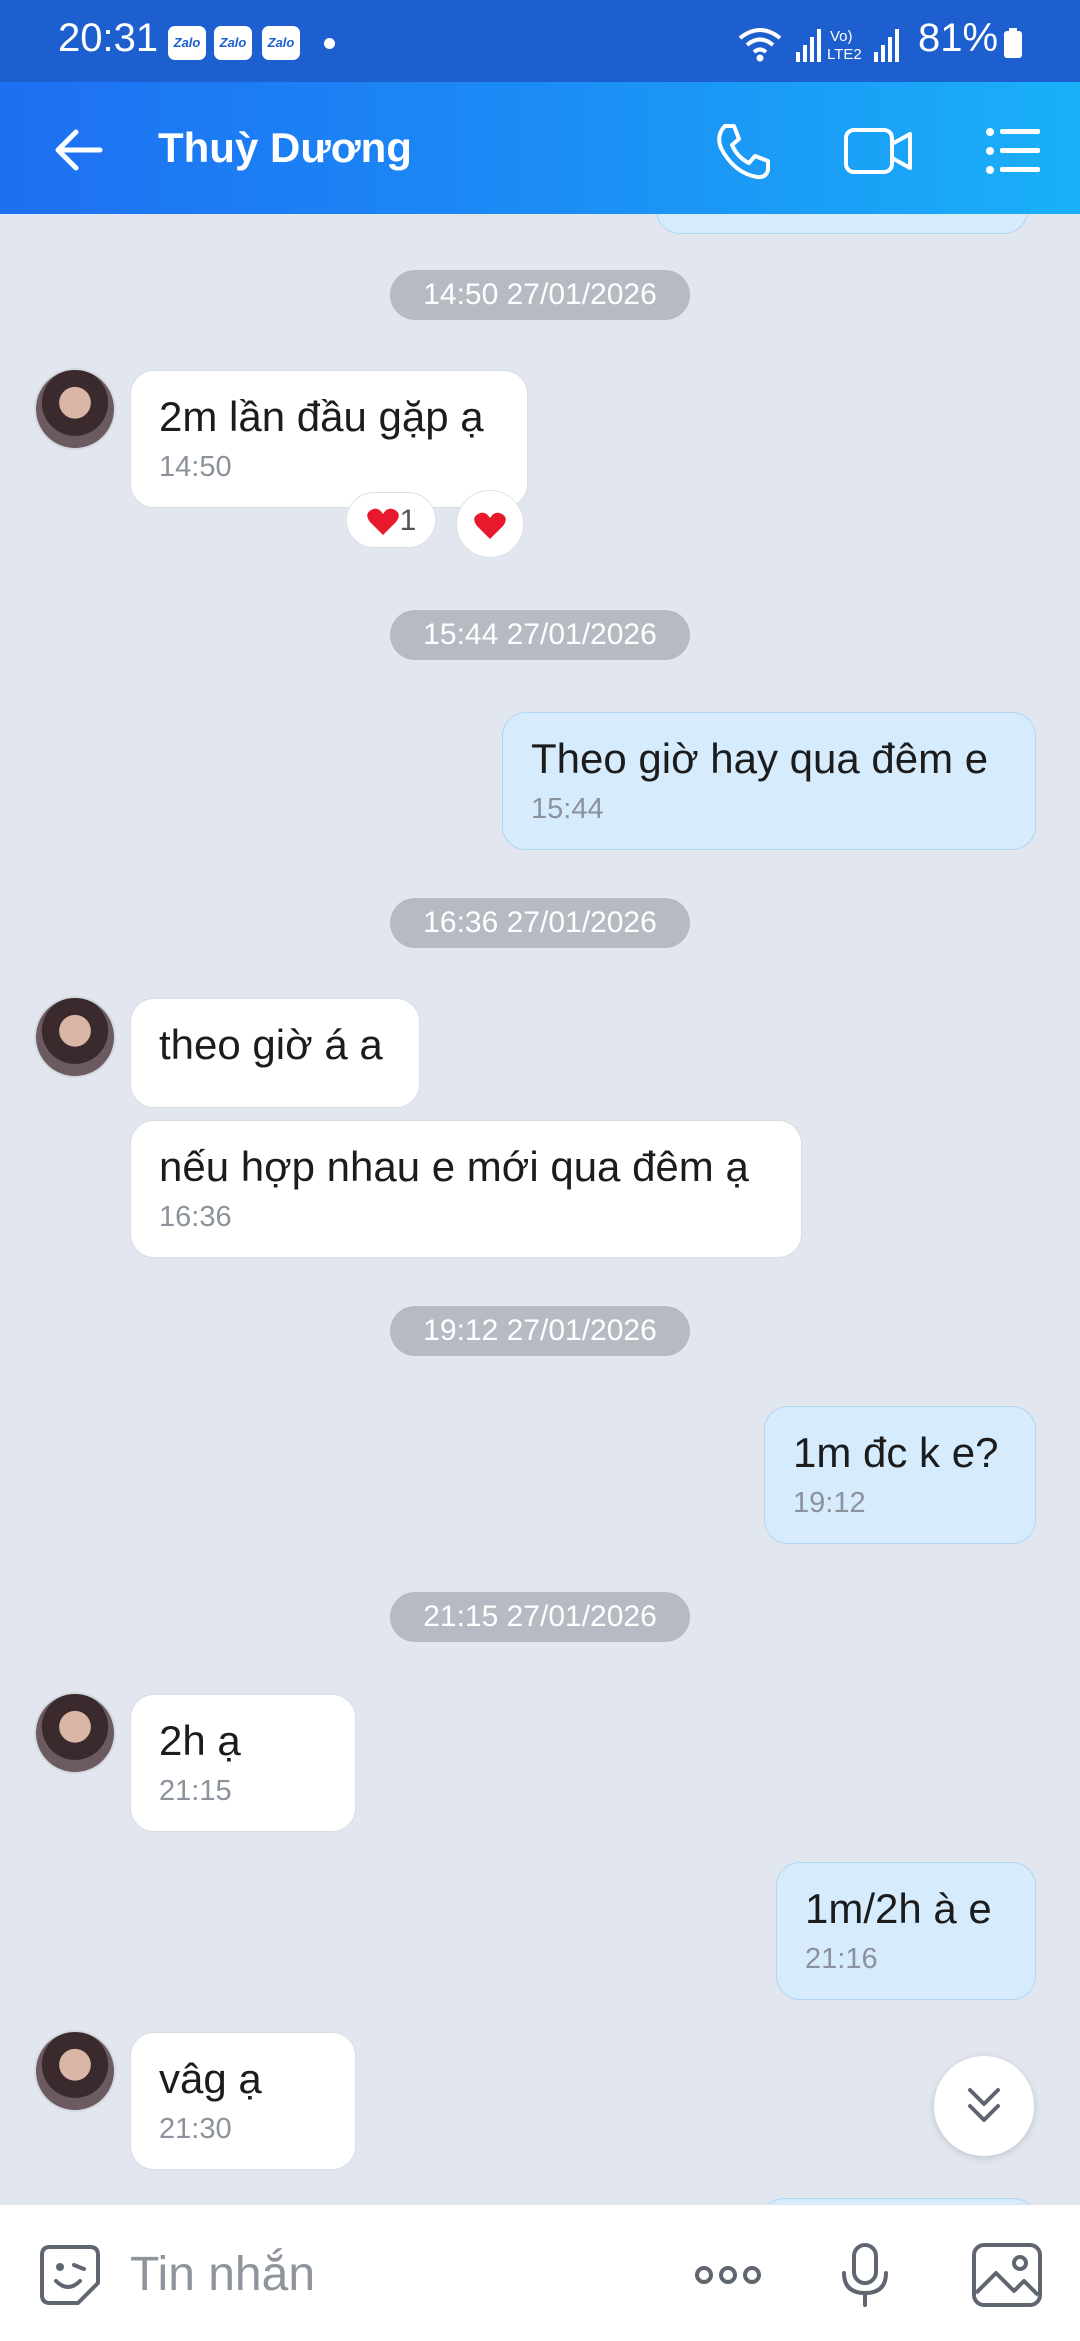 The image size is (1080, 2341). Describe the element at coordinates (70, 2275) in the screenshot. I see `sticker-icon` at that location.